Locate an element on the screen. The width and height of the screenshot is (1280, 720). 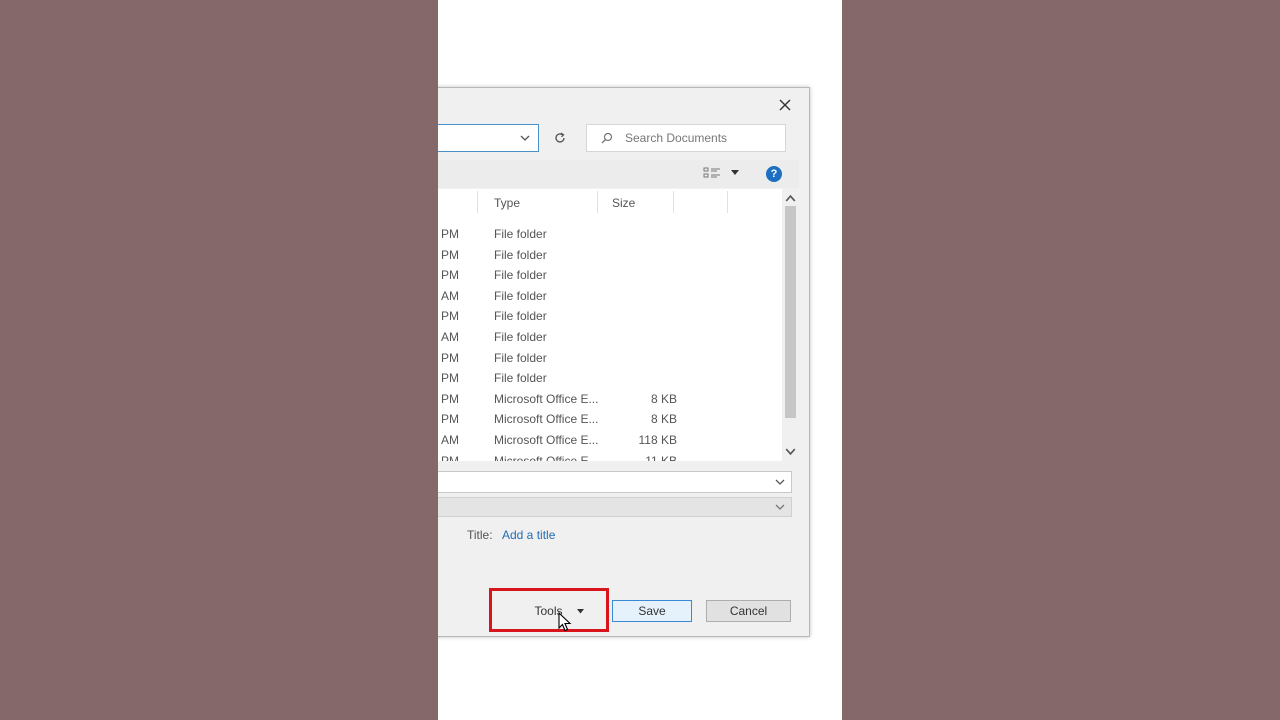
help-button: ? is located at coordinates (774, 174).